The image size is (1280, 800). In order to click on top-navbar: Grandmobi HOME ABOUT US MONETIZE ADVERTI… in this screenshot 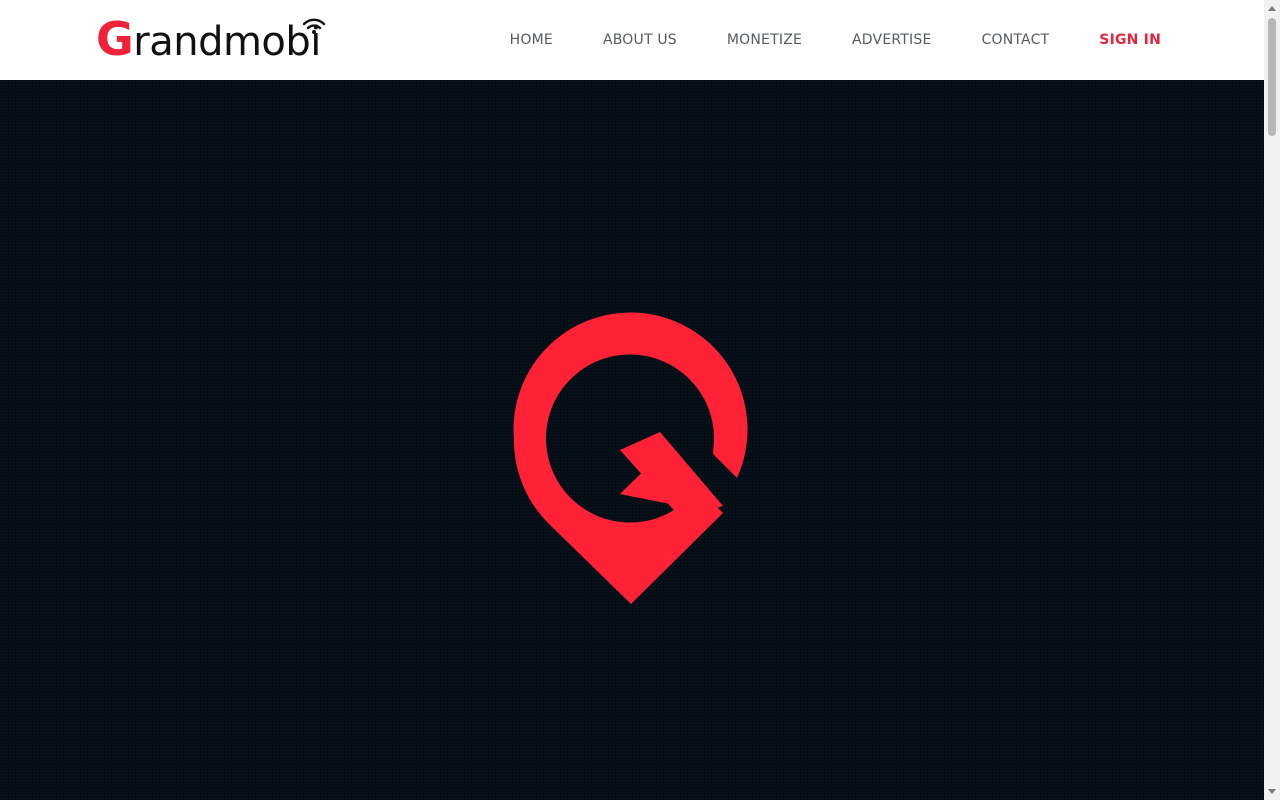, I will do `click(632, 40)`.